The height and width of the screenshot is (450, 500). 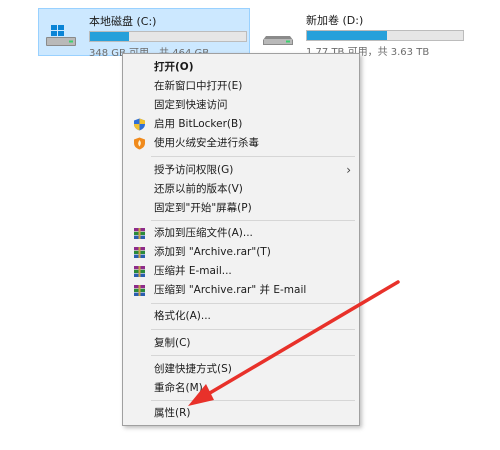 What do you see at coordinates (212, 252) in the screenshot?
I see `menu-item-label: 添加到 "Archive.rar"(T)` at bounding box center [212, 252].